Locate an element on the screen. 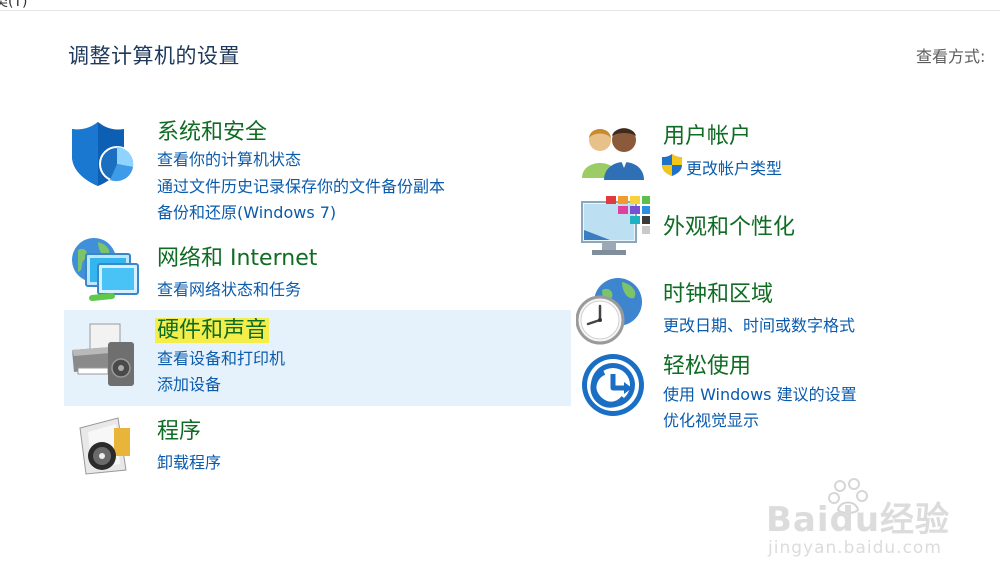  highlighted-title: 硬件和声音 is located at coordinates (212, 330).